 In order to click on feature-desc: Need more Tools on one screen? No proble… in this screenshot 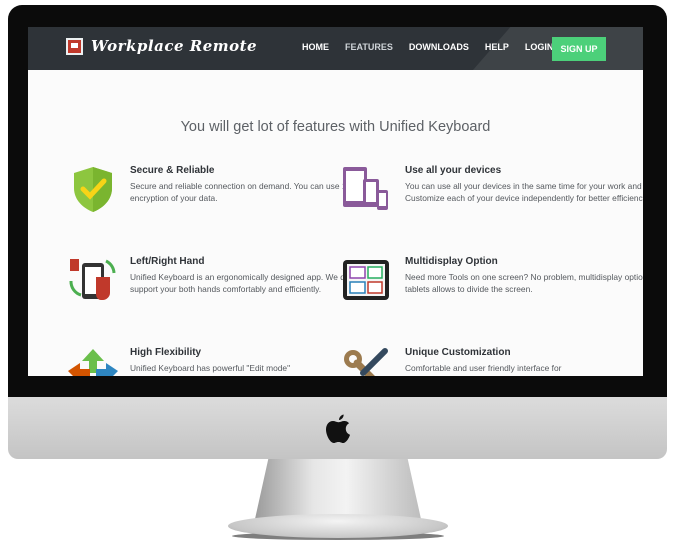, I will do `click(524, 283)`.